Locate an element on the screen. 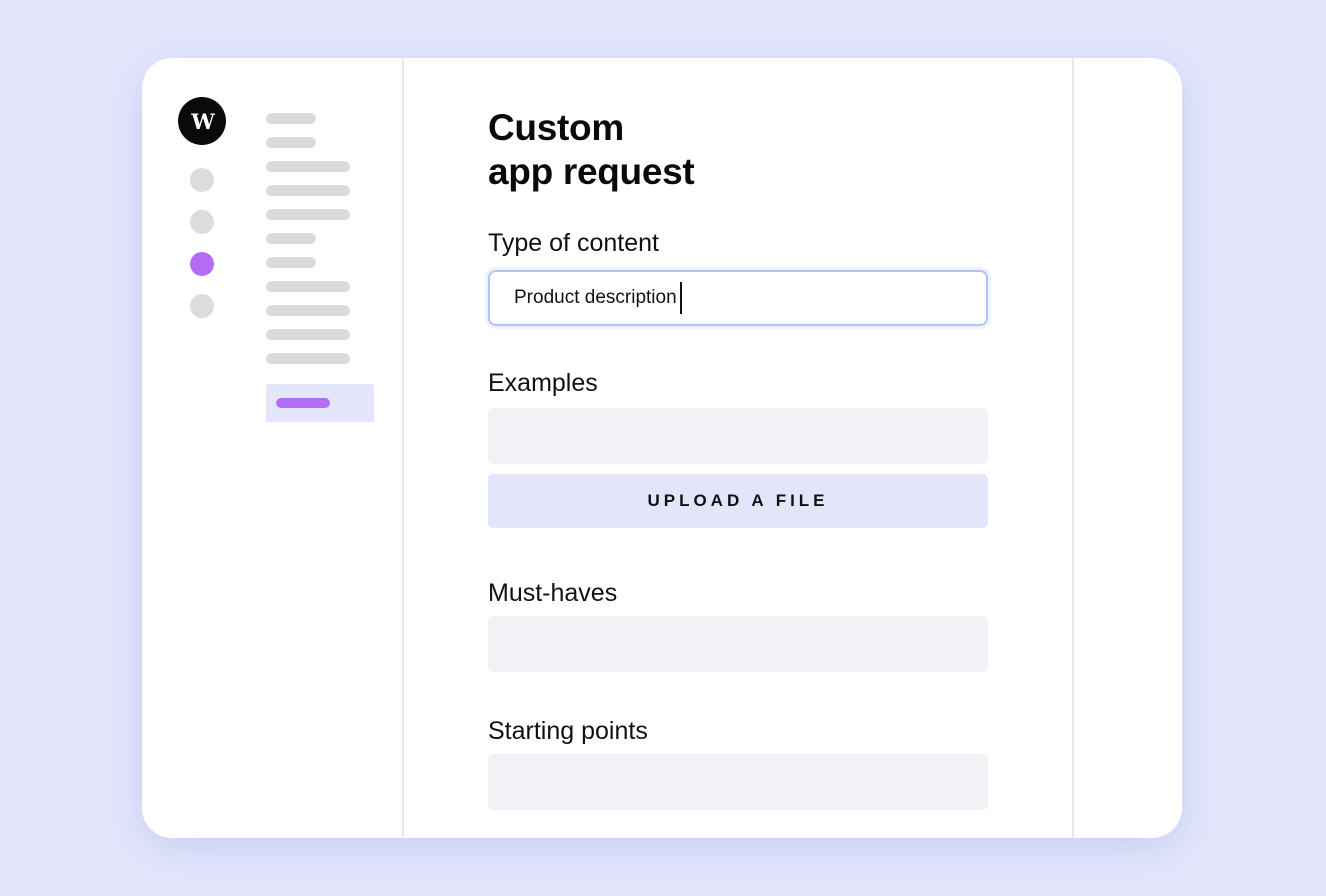  examples-label: Examples is located at coordinates (543, 383).